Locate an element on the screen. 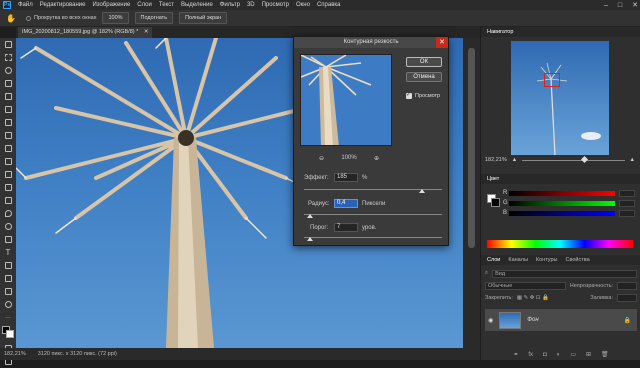  tab-layers: Слои is located at coordinates (493, 260).